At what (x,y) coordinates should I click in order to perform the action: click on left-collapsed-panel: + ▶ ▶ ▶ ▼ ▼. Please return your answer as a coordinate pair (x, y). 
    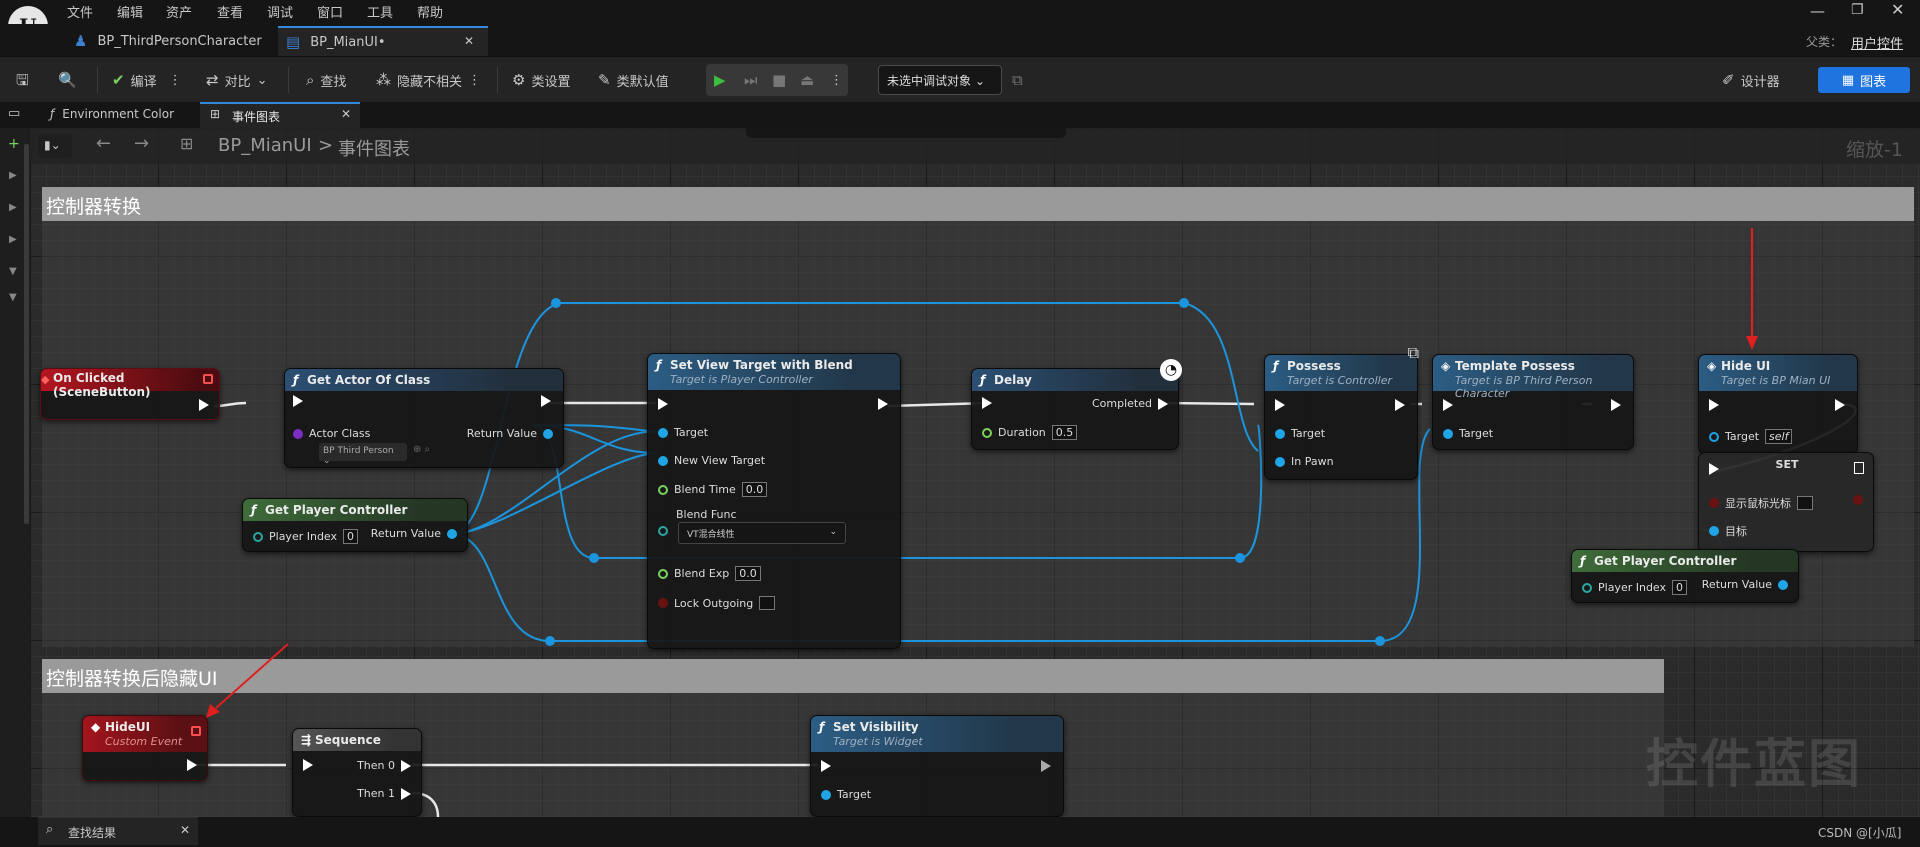
    Looking at the image, I should click on (15, 473).